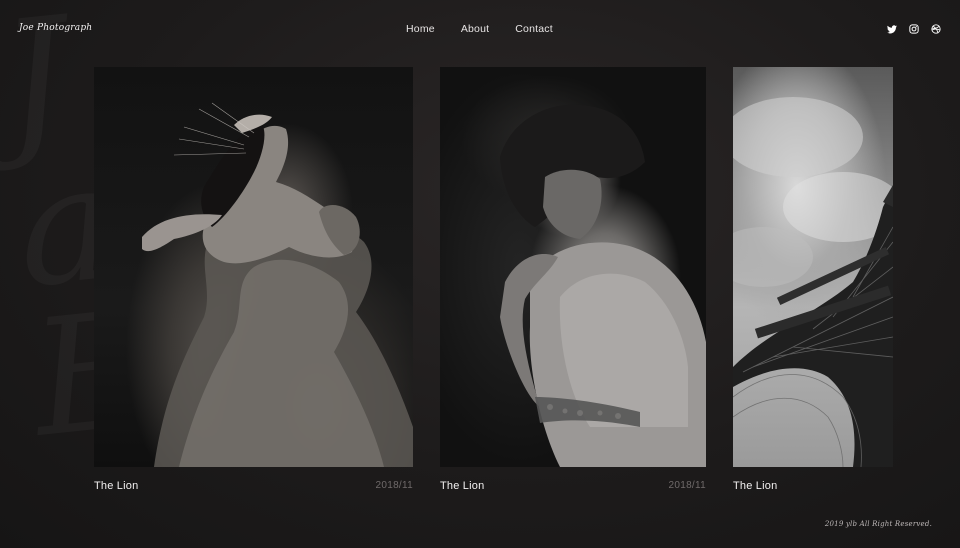  What do you see at coordinates (55, 28) in the screenshot?
I see `site-logo: Joe Photograph` at bounding box center [55, 28].